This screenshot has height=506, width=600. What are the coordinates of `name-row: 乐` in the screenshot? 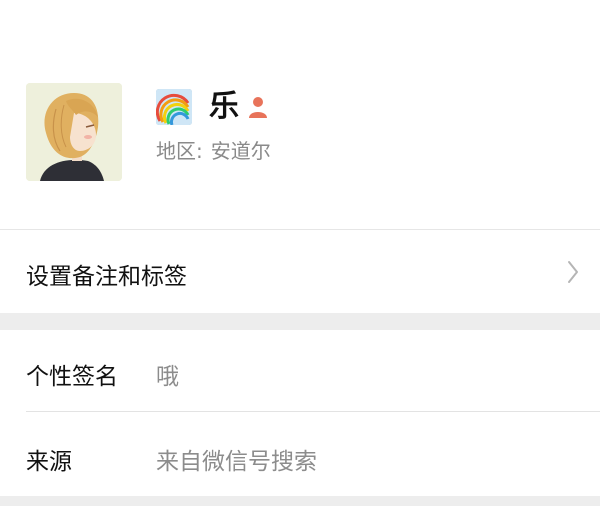 It's located at (212, 107).